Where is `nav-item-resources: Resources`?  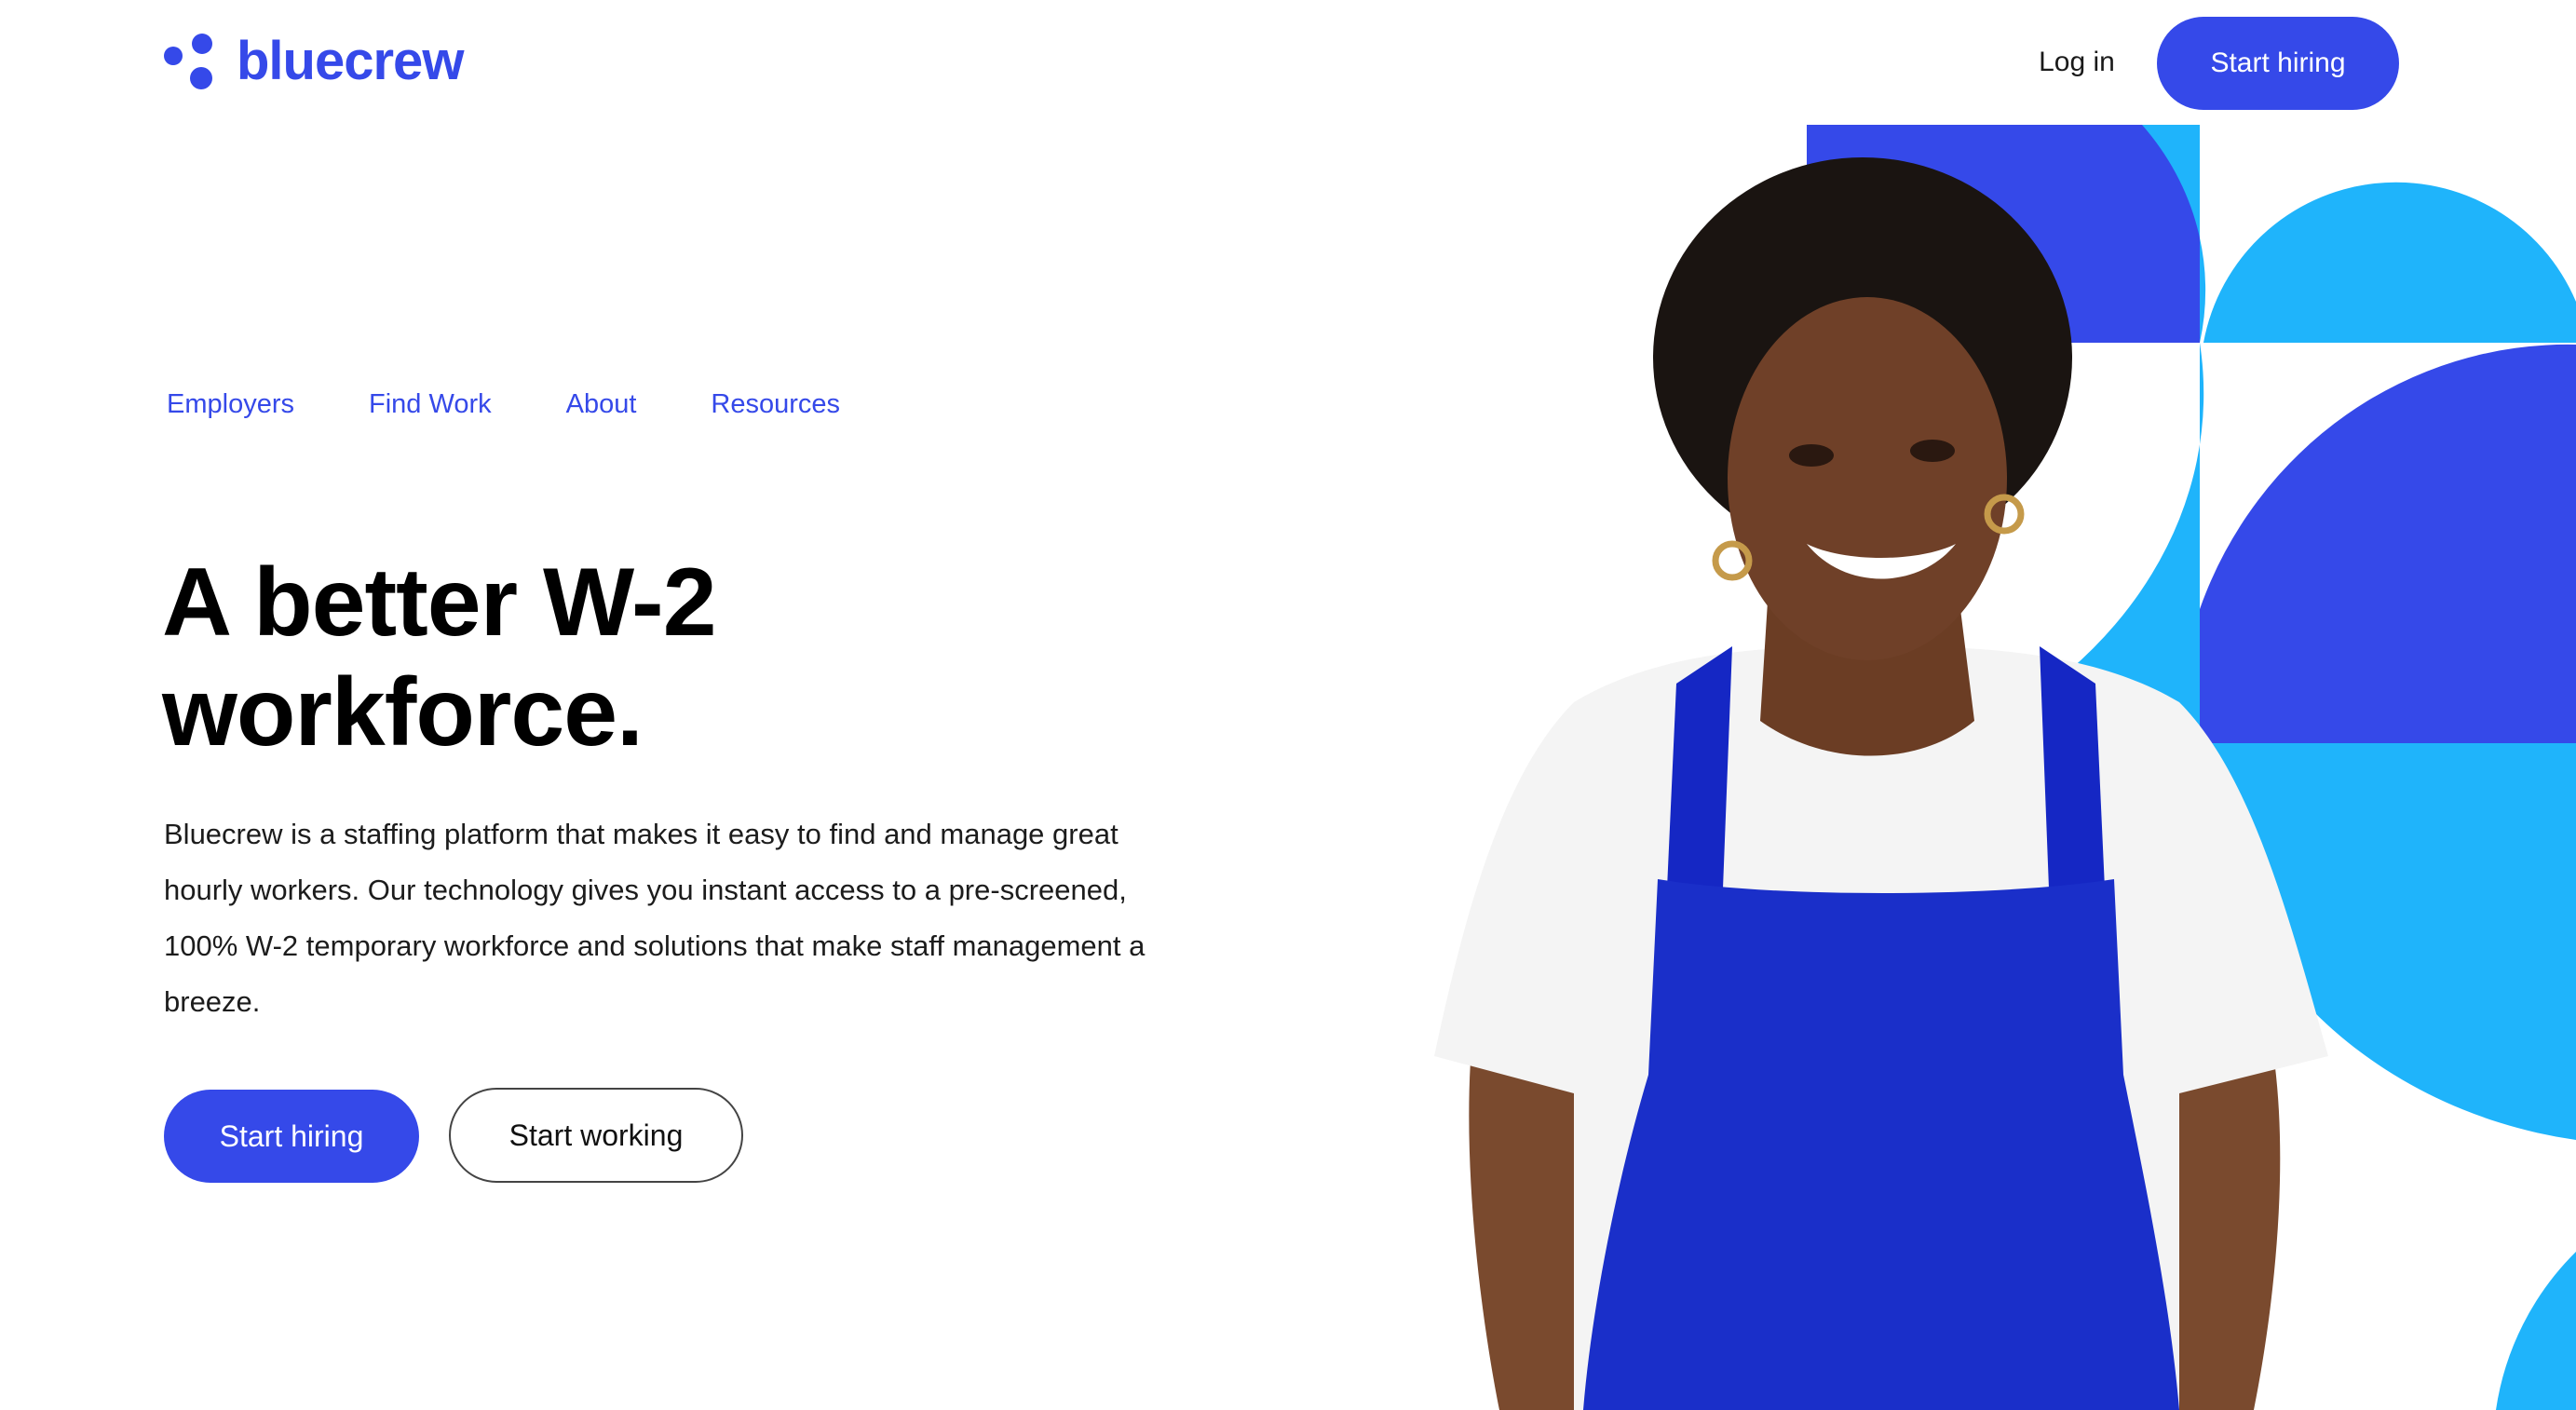
nav-item-resources: Resources is located at coordinates (775, 405).